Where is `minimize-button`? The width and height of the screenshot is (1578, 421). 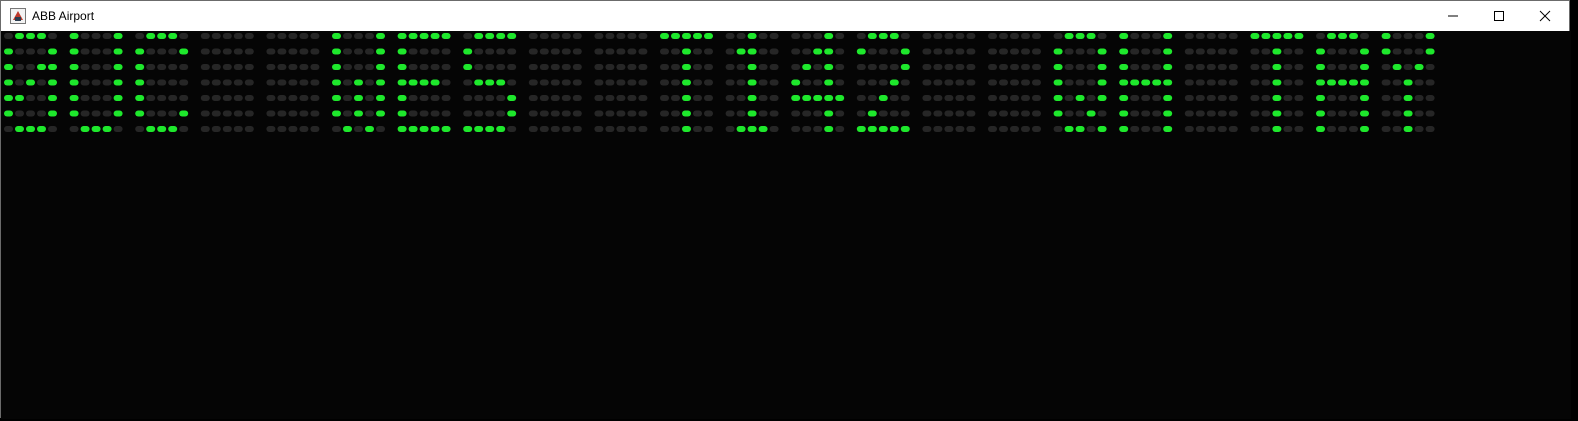 minimize-button is located at coordinates (1453, 16).